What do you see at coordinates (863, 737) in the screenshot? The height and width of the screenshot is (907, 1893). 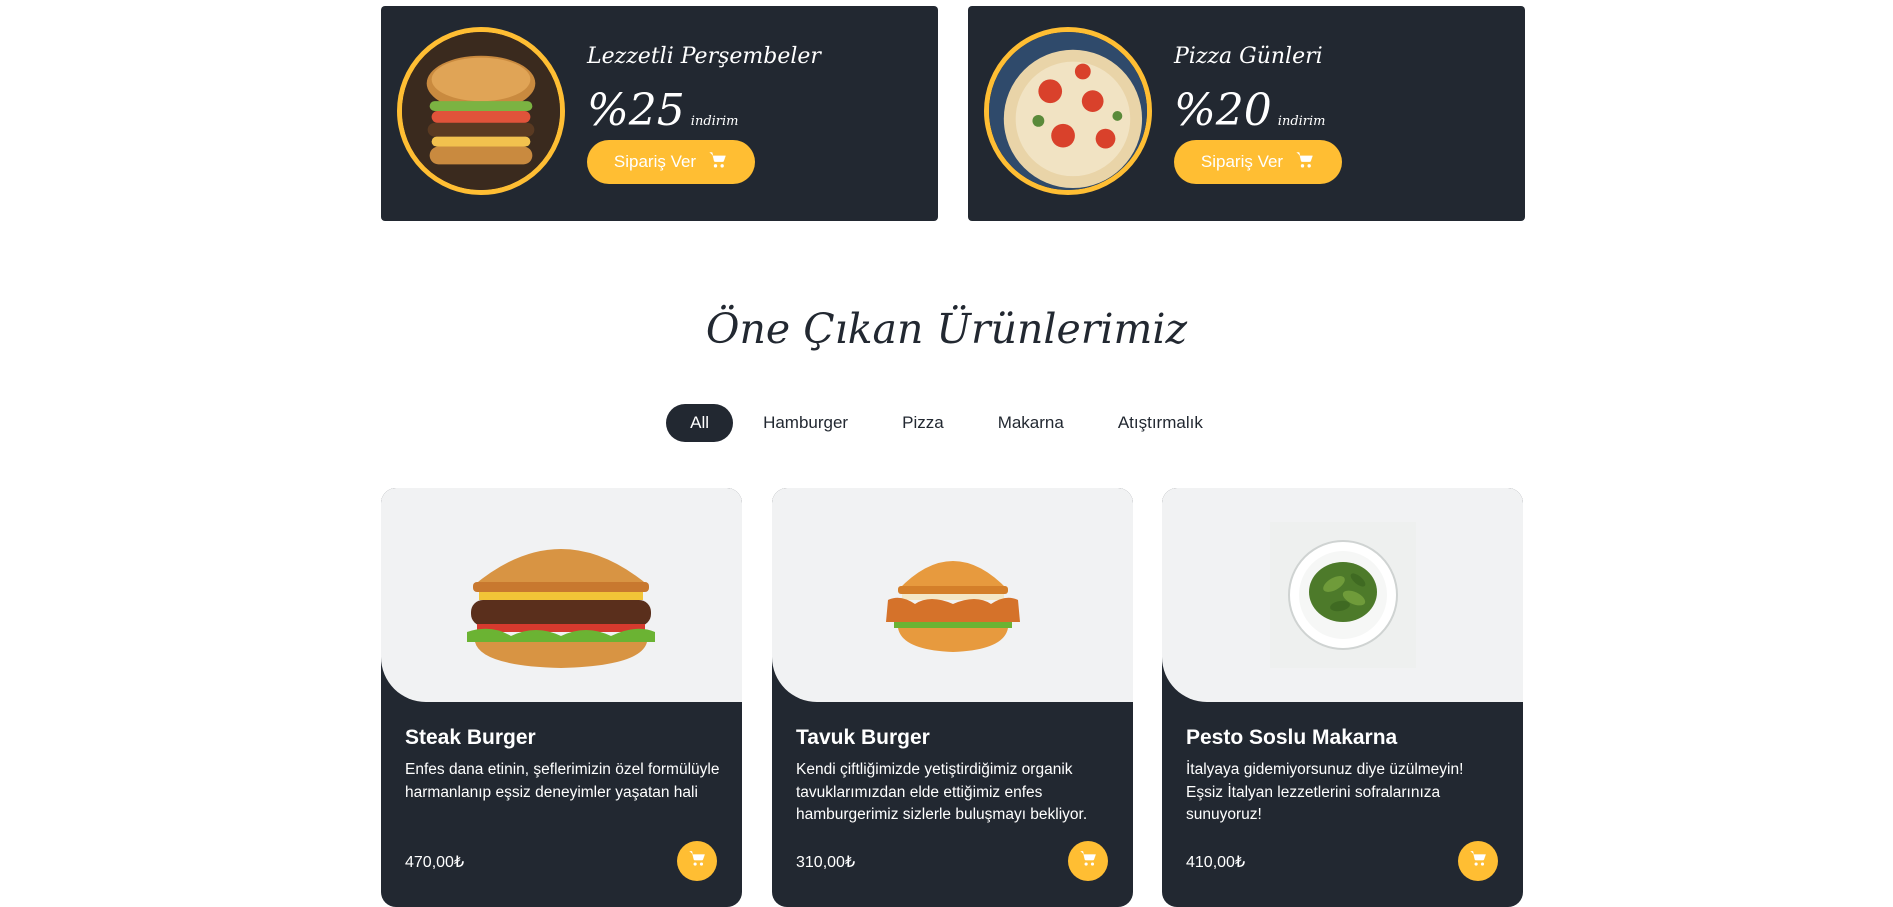 I see `product-name: Tavuk Burger` at bounding box center [863, 737].